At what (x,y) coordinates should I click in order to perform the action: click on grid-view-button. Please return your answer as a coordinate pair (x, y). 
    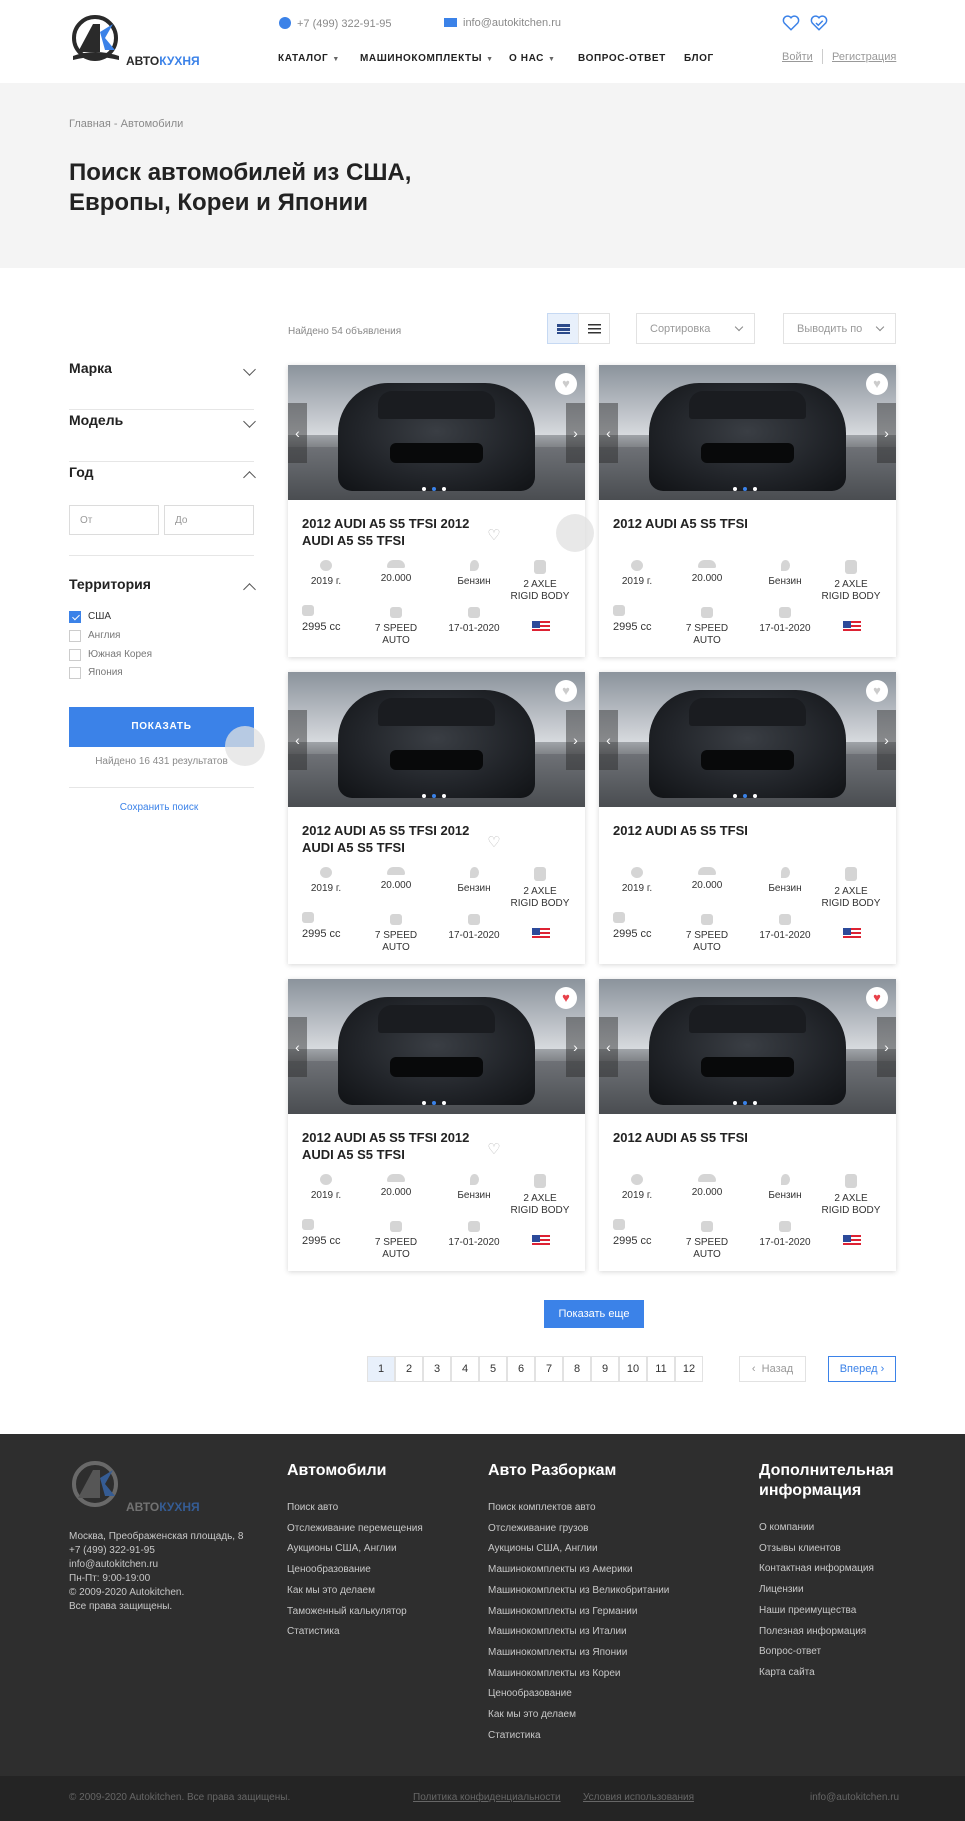
    Looking at the image, I should click on (563, 328).